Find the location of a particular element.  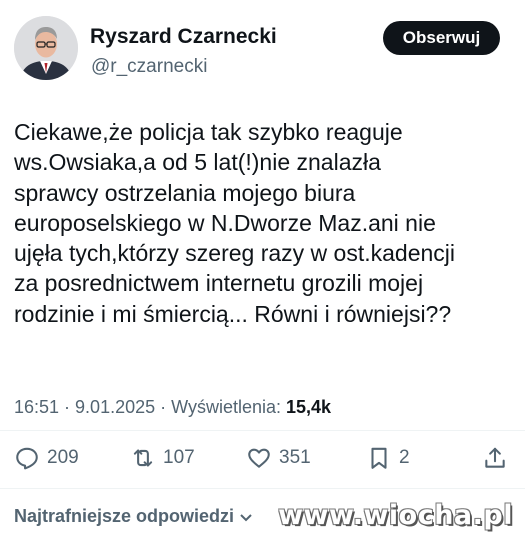

author-handle: @r_czarnecki is located at coordinates (149, 67).